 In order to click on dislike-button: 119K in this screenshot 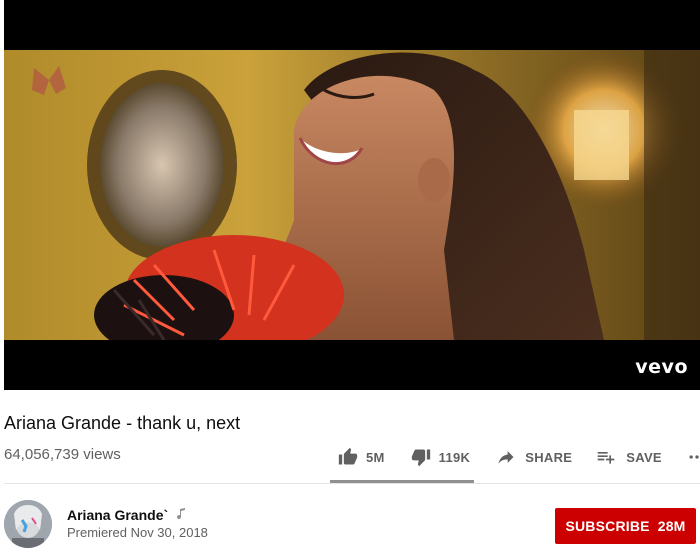, I will do `click(441, 457)`.